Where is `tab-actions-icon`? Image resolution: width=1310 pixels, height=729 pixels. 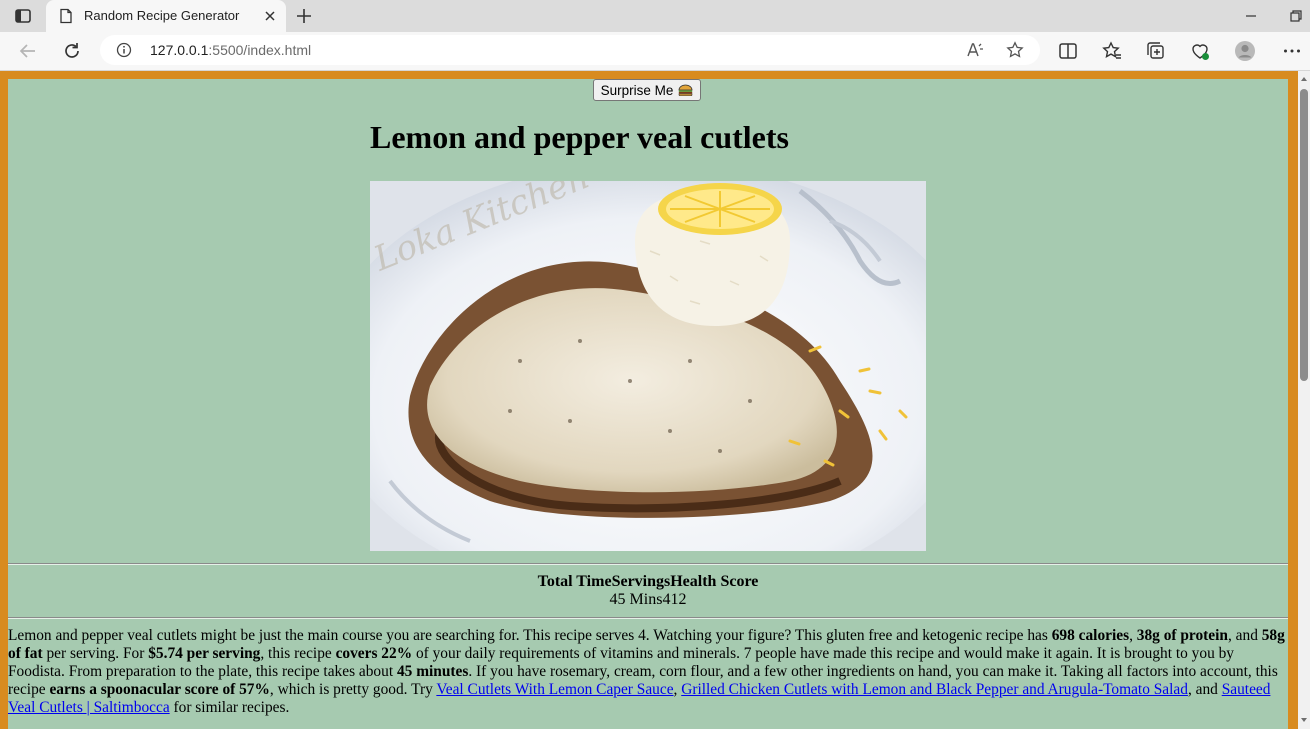
tab-actions-icon is located at coordinates (23, 16).